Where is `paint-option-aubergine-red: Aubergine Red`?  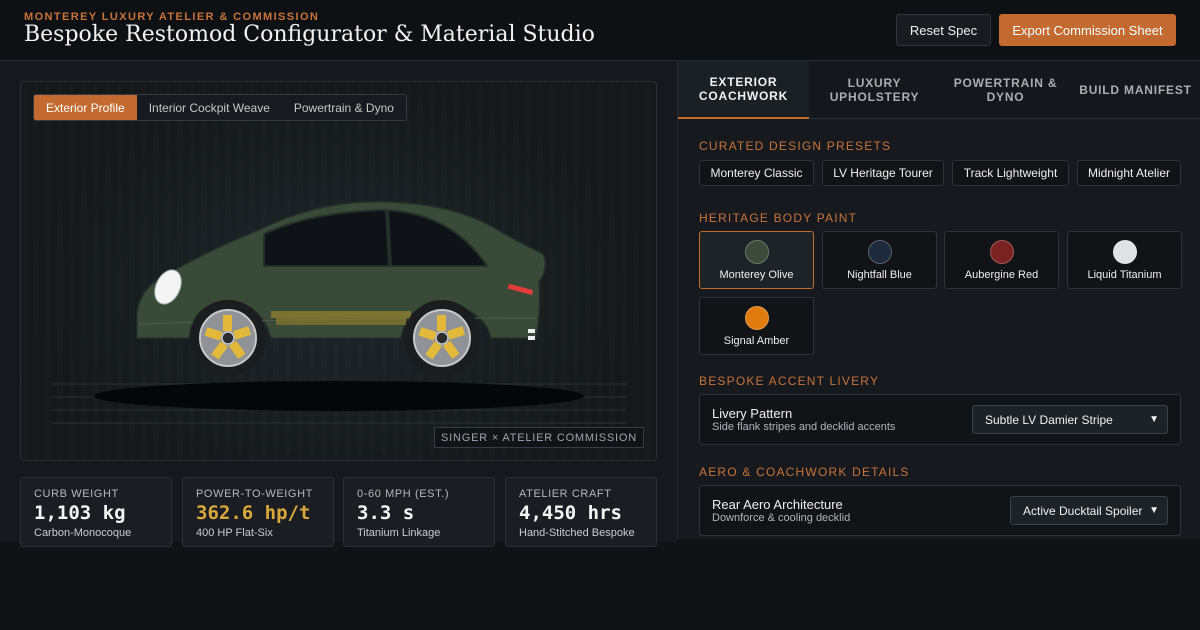 paint-option-aubergine-red: Aubergine Red is located at coordinates (1001, 260).